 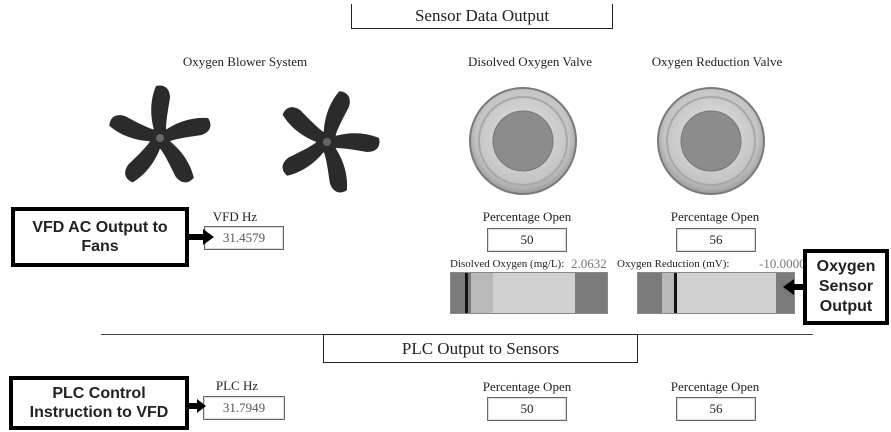 I want to click on section-header-sensor-data-output: Sensor Data Output, so click(x=482, y=16).